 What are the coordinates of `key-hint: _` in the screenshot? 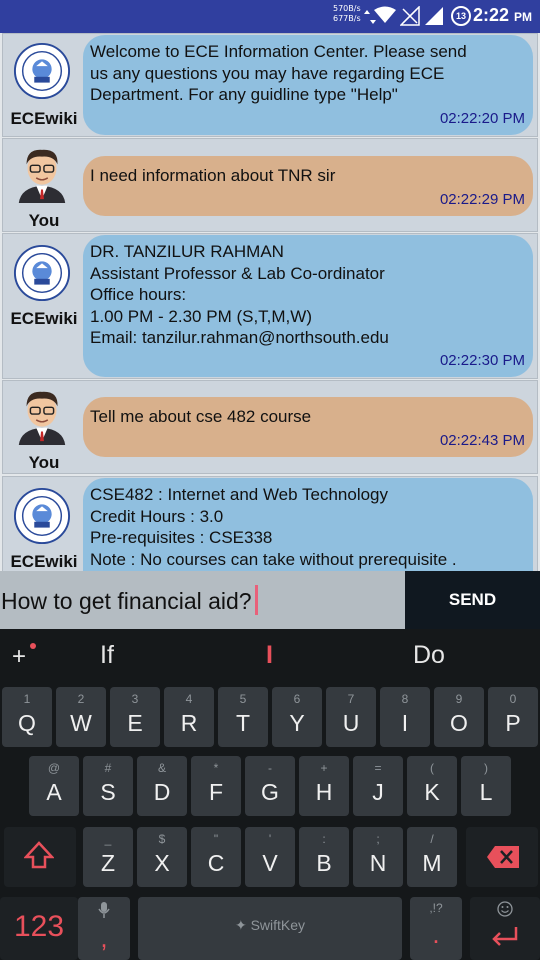 It's located at (108, 839).